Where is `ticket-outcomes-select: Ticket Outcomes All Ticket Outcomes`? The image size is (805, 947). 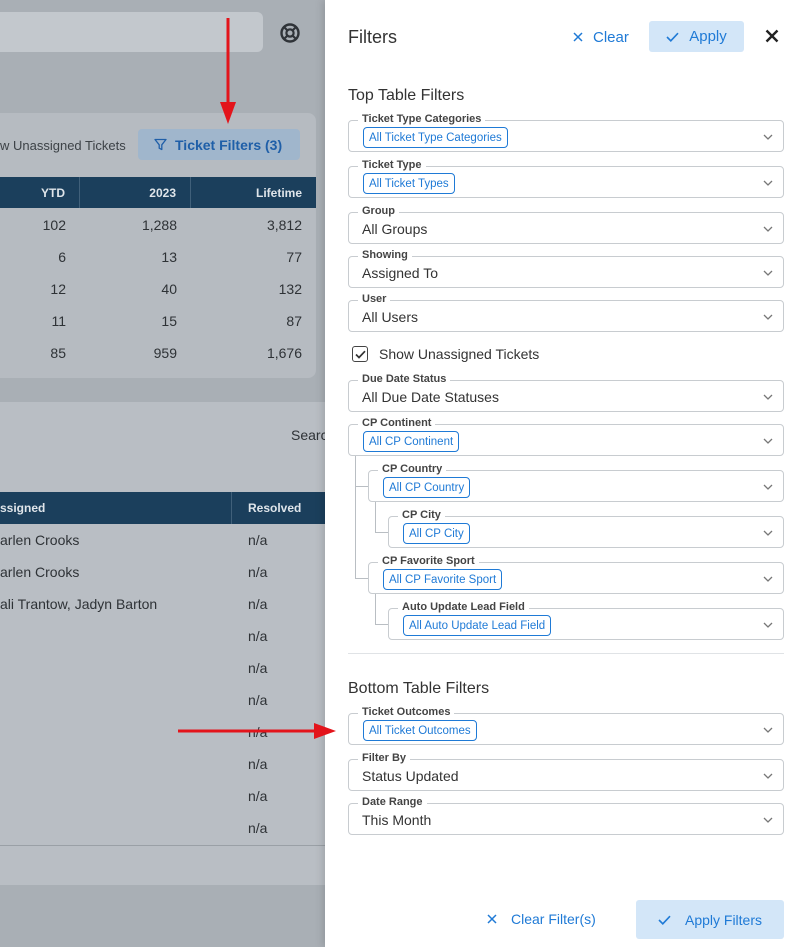
ticket-outcomes-select: Ticket Outcomes All Ticket Outcomes is located at coordinates (566, 725).